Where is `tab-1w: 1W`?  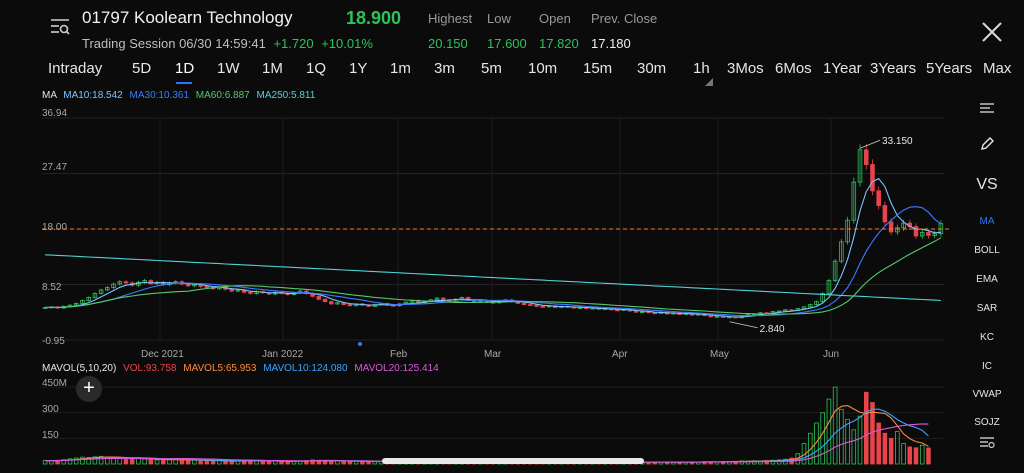
tab-1w: 1W is located at coordinates (228, 68).